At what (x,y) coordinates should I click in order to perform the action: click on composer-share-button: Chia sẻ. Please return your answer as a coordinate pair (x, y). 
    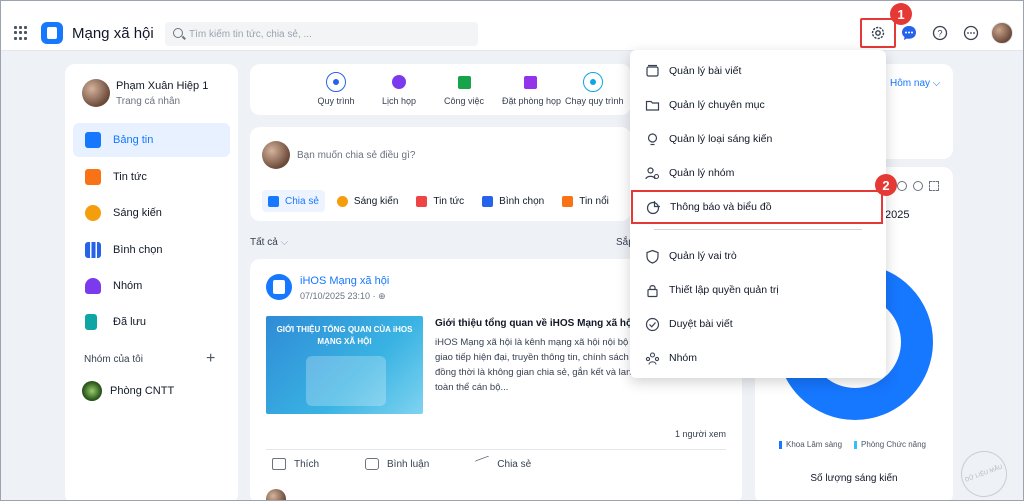
    Looking at the image, I should click on (293, 201).